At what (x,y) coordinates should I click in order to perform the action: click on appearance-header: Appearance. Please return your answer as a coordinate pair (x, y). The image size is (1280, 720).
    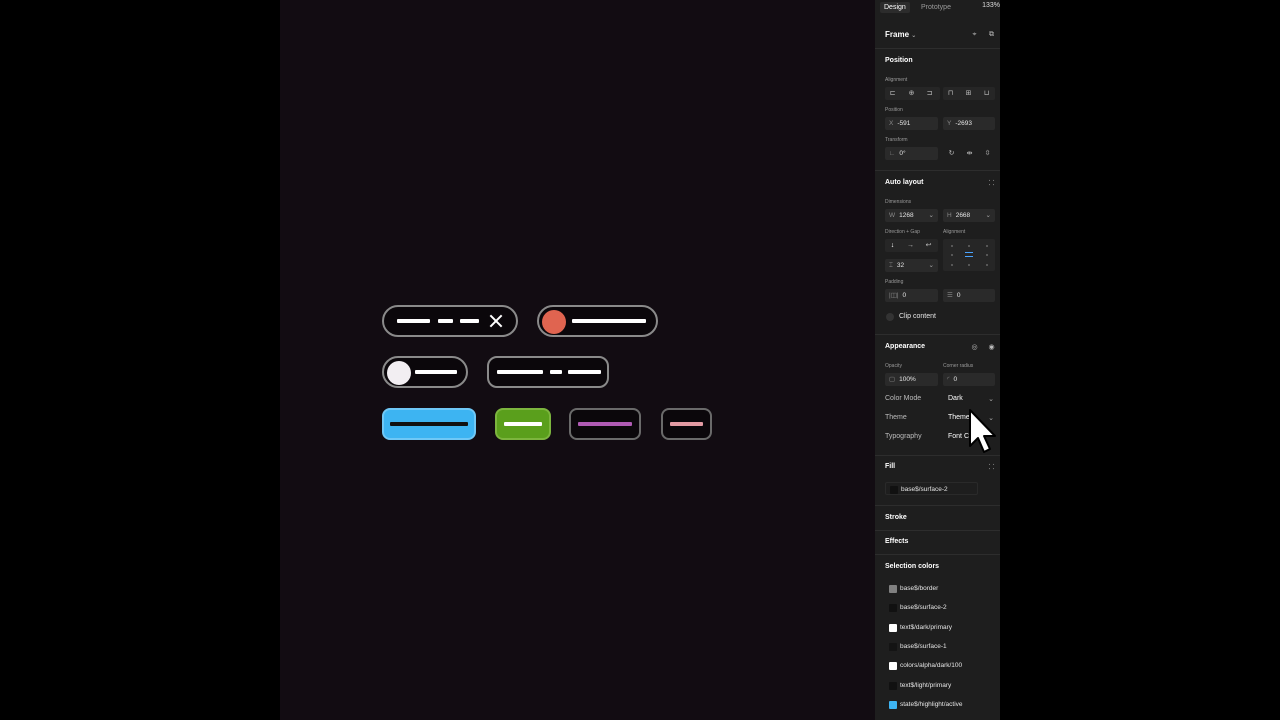
    Looking at the image, I should click on (905, 346).